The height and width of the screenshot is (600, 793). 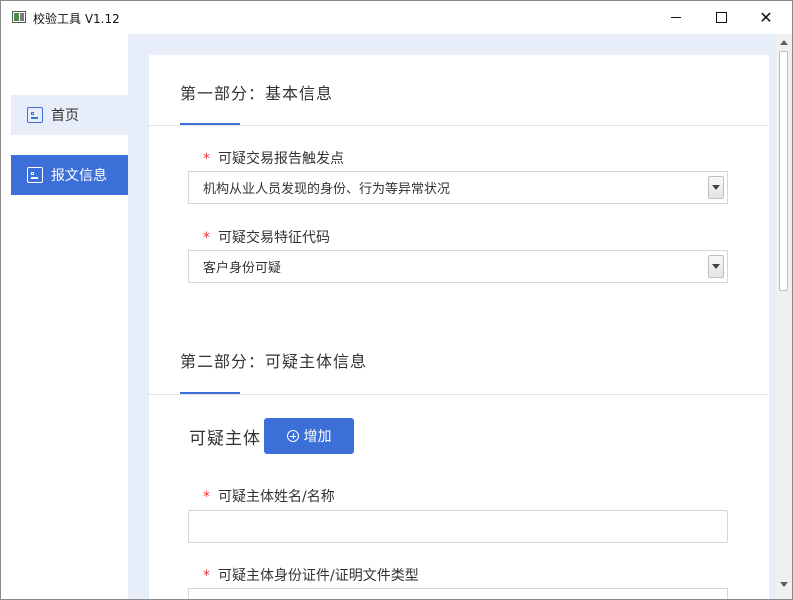 I want to click on add-circle-icon, so click(x=292, y=436).